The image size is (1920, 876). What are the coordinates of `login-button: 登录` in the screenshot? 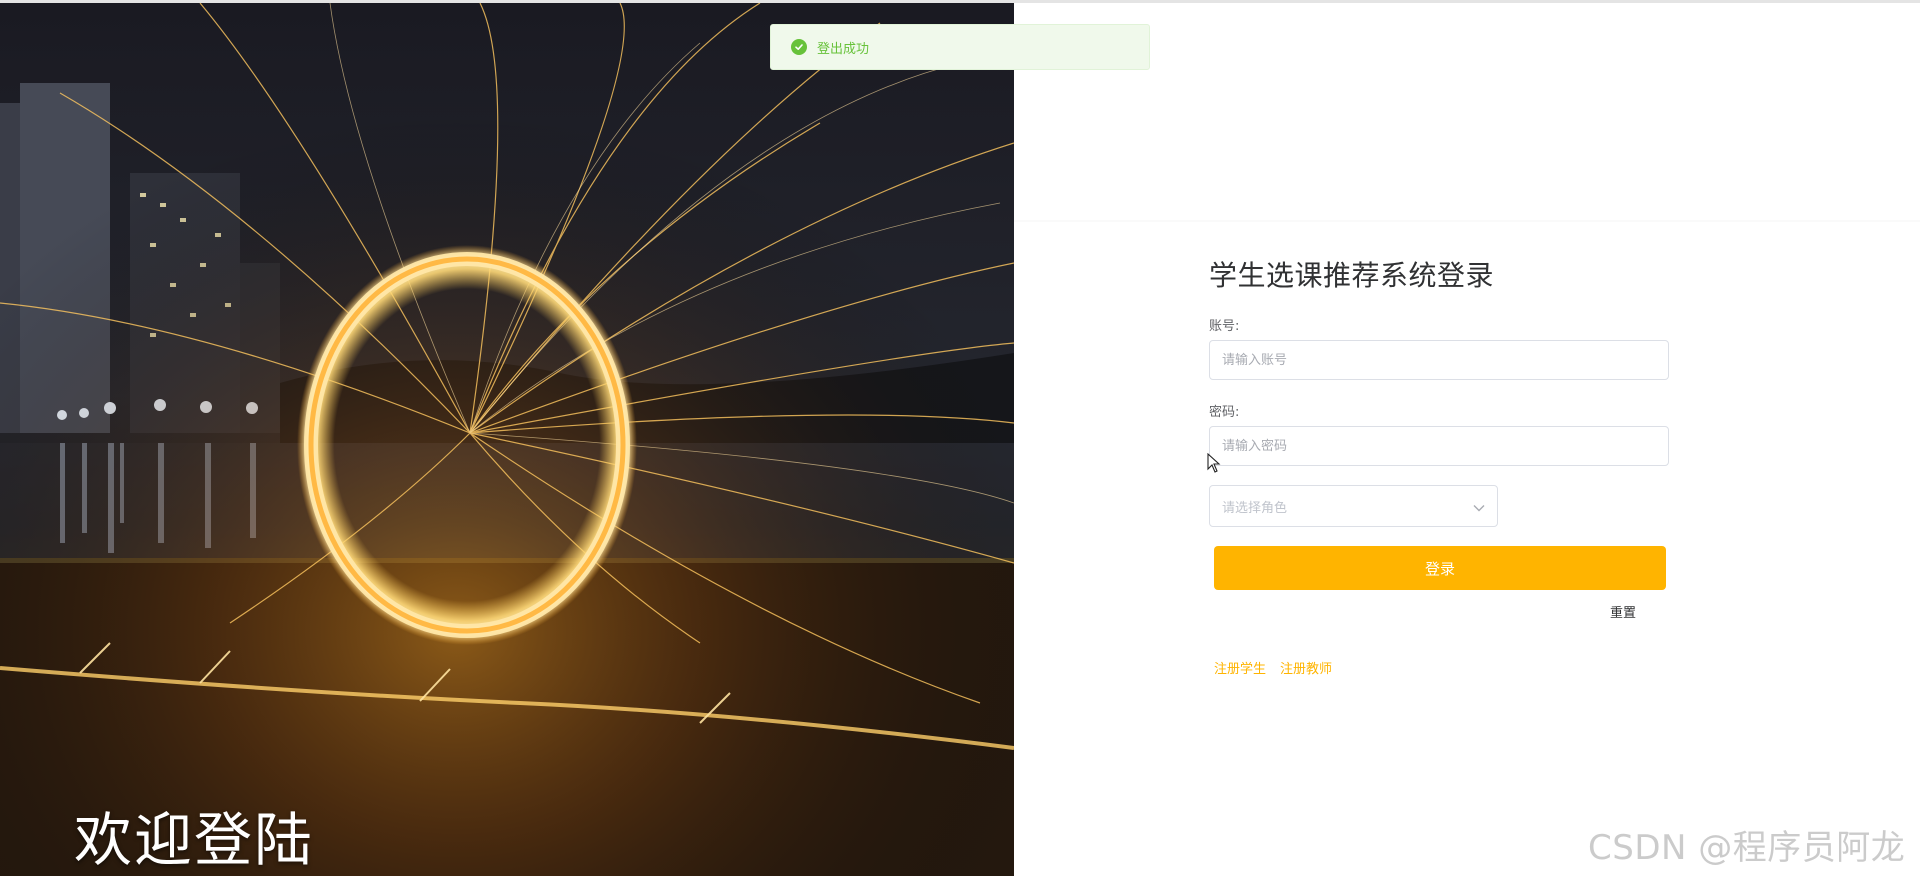 It's located at (1440, 568).